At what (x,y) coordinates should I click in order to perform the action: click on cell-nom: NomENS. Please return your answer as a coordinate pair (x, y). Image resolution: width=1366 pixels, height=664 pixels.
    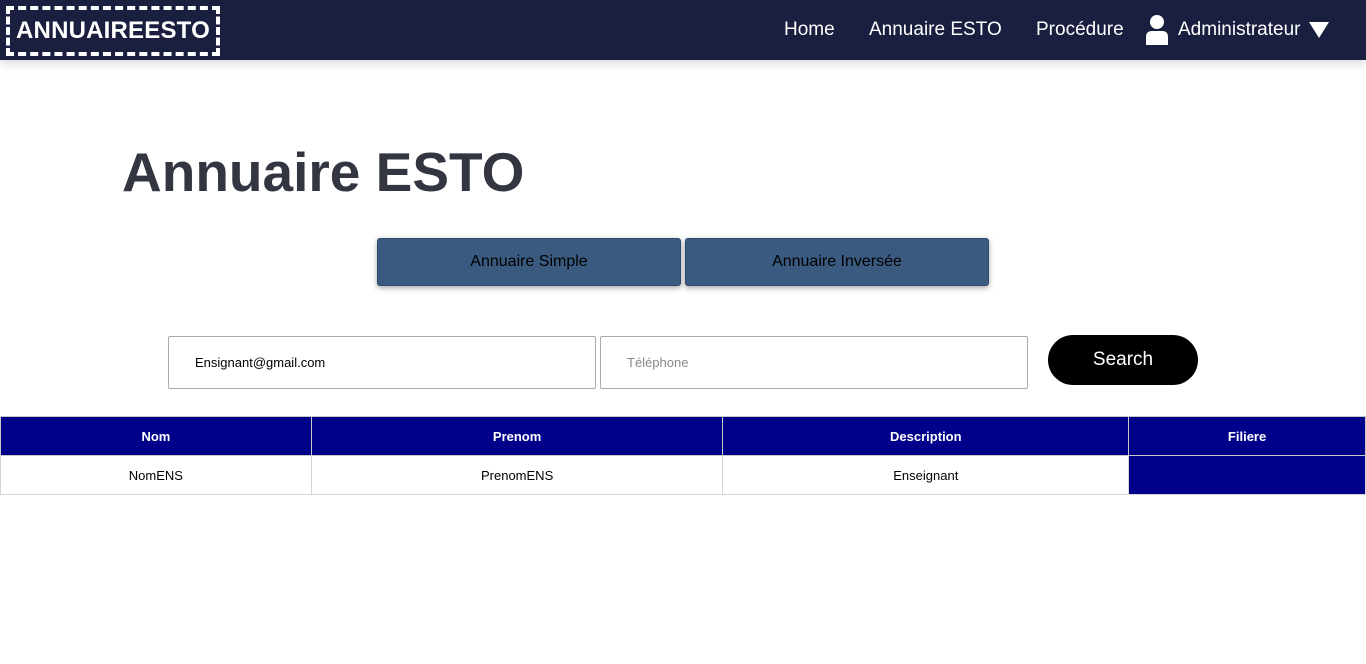
    Looking at the image, I should click on (156, 475).